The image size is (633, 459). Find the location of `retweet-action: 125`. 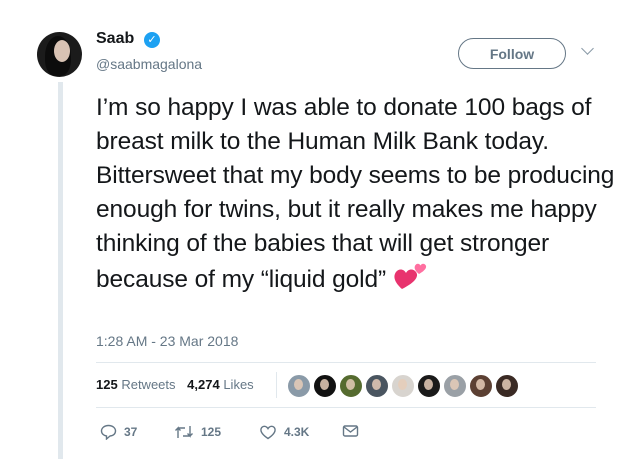

retweet-action: 125 is located at coordinates (197, 432).